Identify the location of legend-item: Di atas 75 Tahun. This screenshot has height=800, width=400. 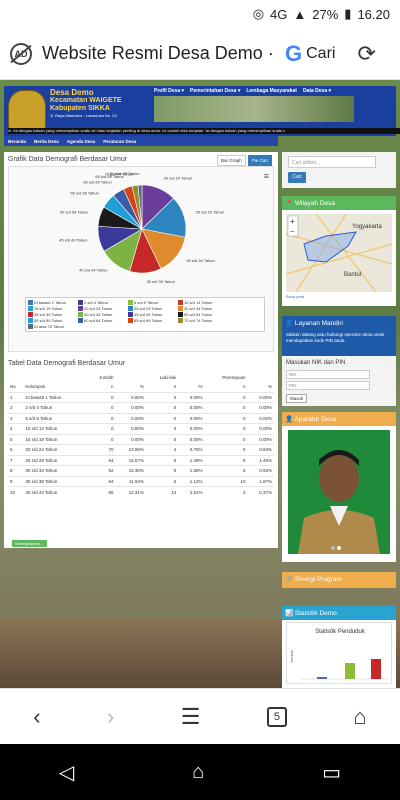
(50, 326).